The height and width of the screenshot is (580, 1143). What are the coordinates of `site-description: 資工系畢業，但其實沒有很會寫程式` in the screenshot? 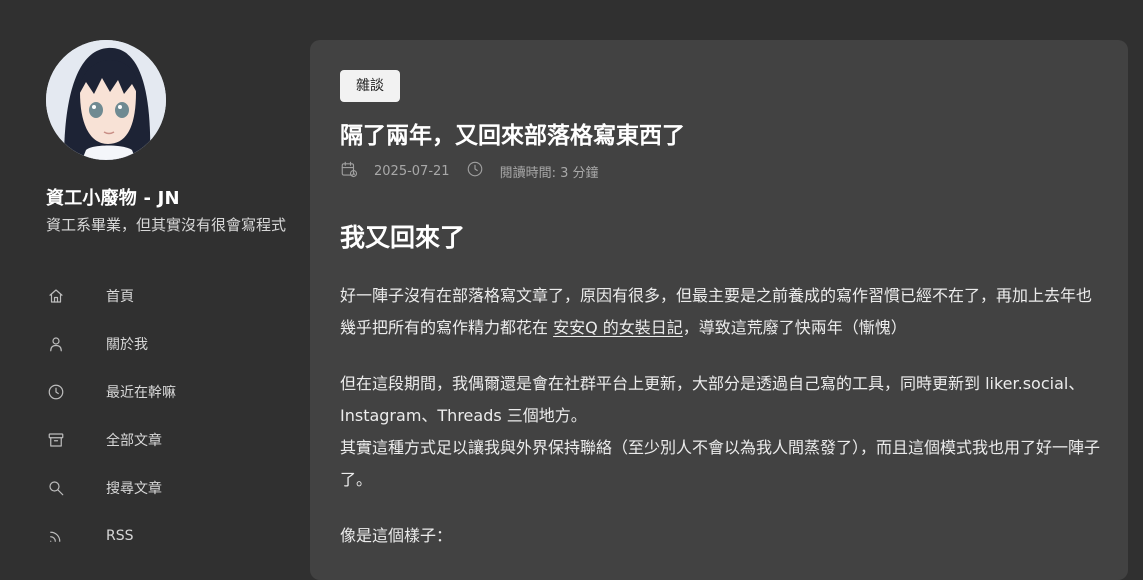 It's located at (166, 225).